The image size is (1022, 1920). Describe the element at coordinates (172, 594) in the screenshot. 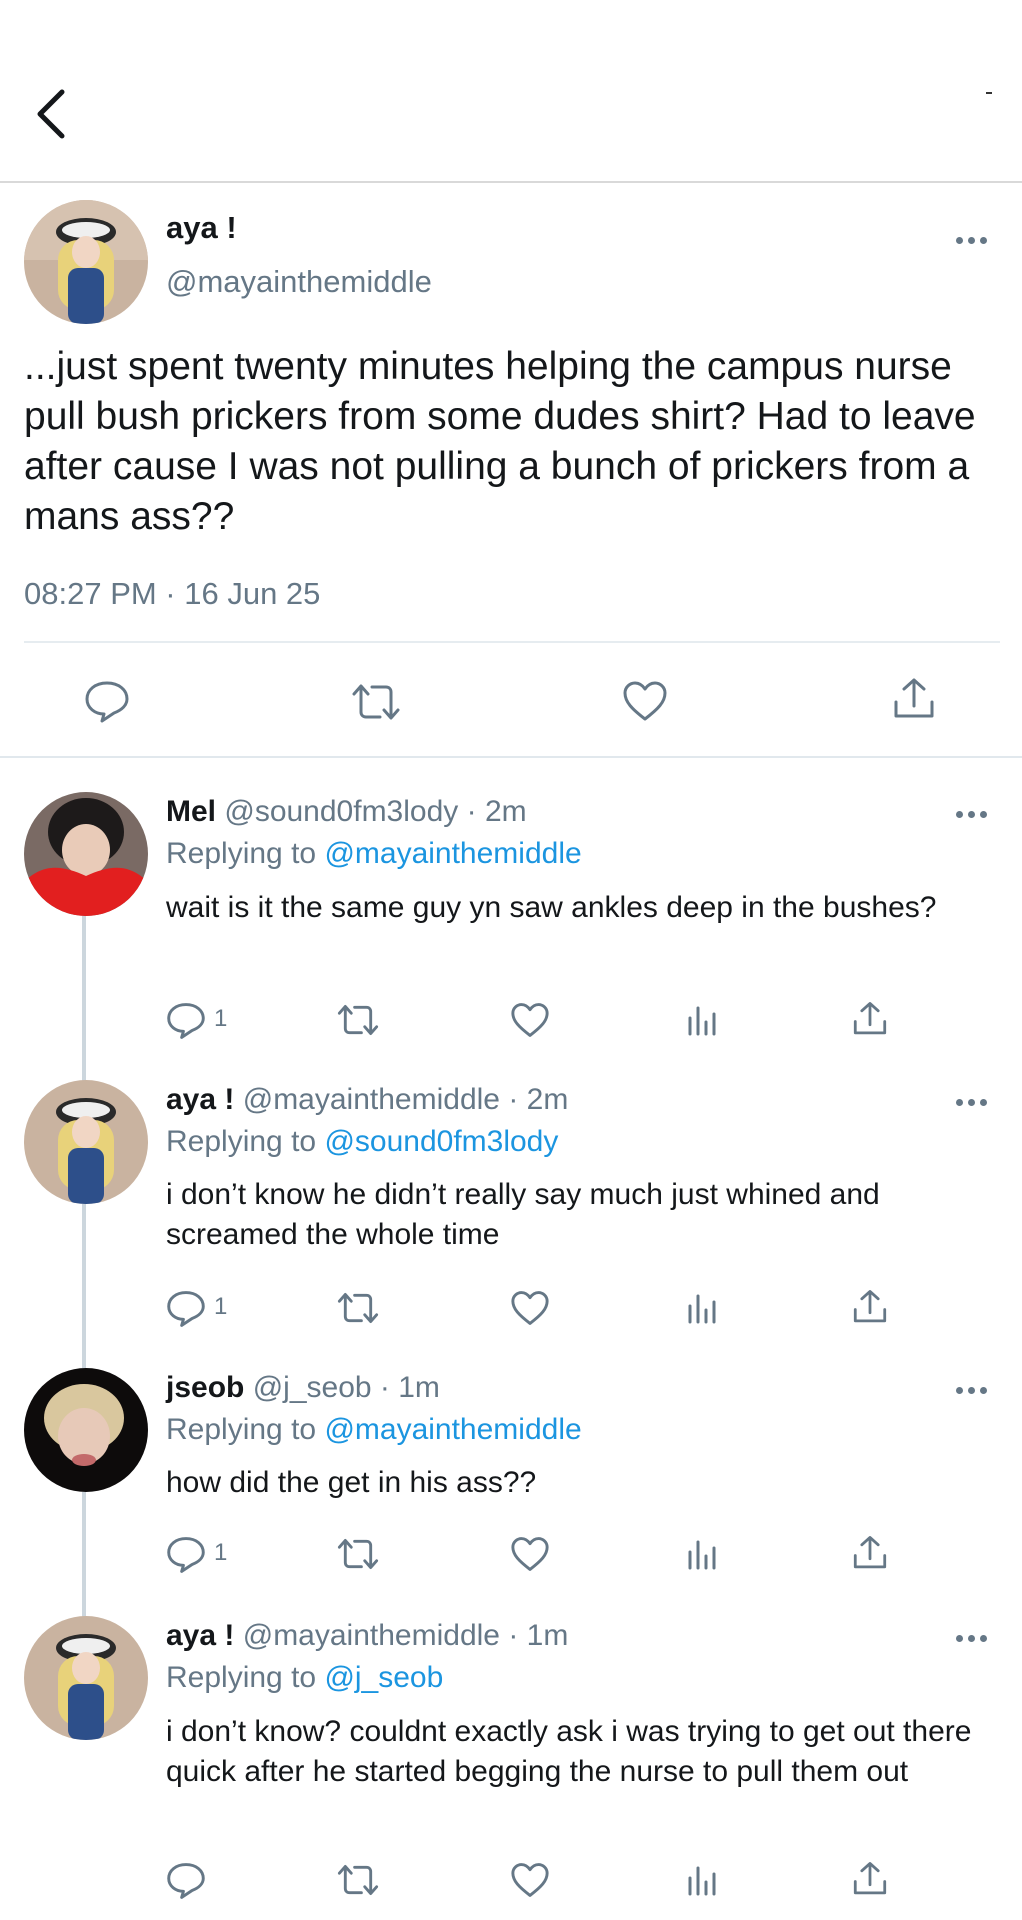

I see `tweet-timestamp: 08:27 PM · 16 Jun 25` at that location.